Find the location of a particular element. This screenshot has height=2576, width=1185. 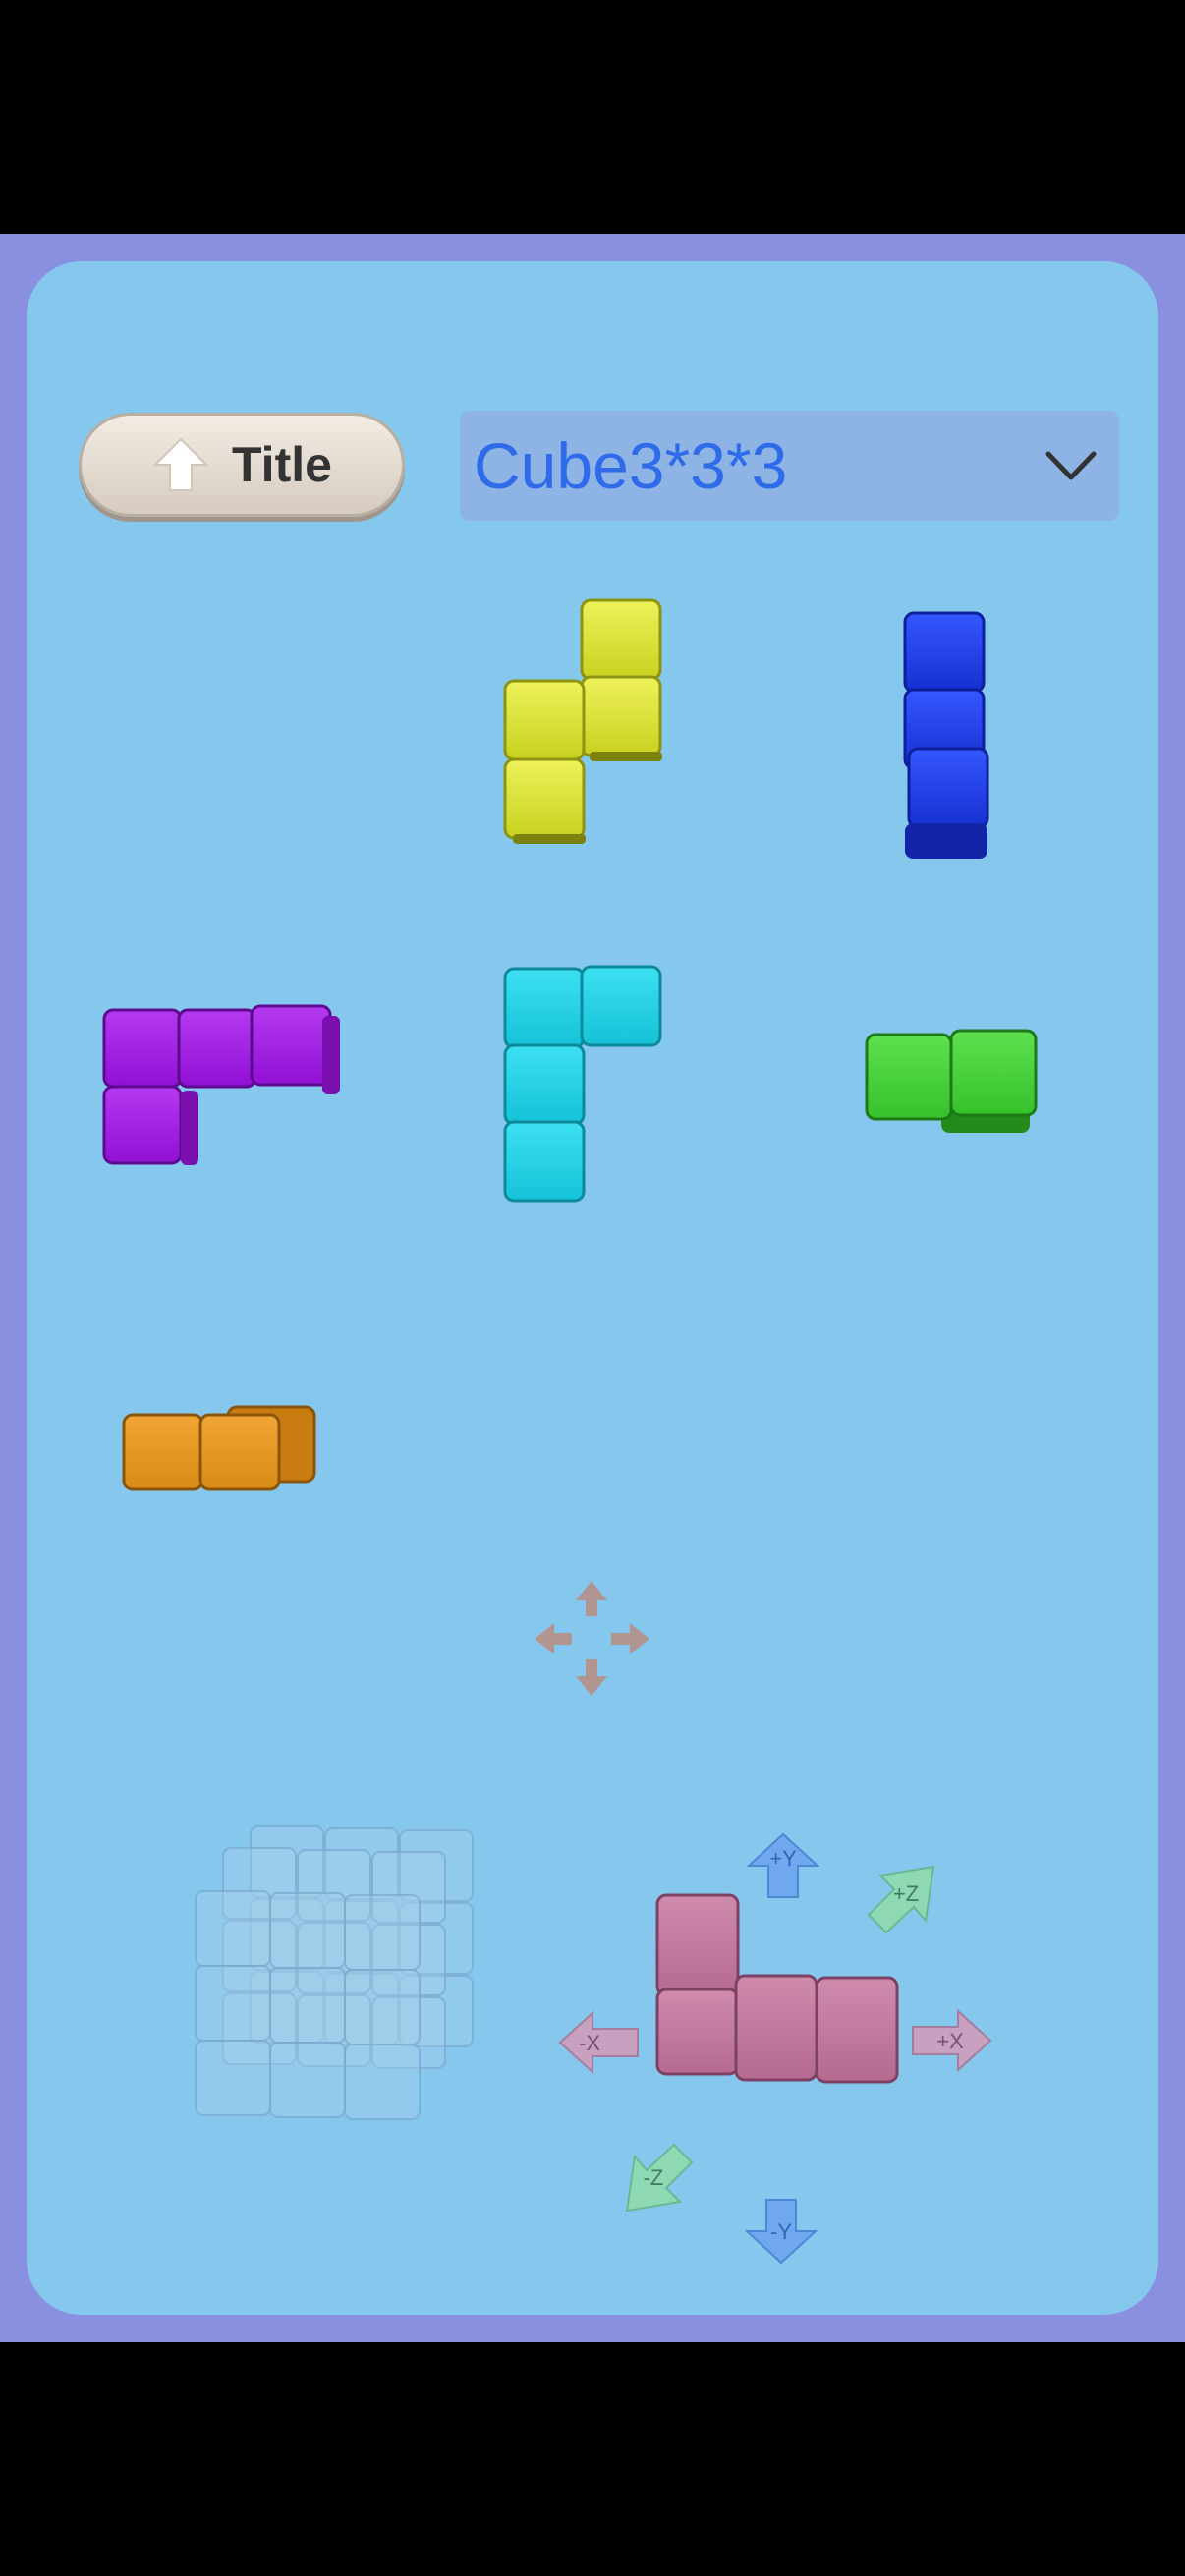

plus-y-label: +Y is located at coordinates (783, 1858).